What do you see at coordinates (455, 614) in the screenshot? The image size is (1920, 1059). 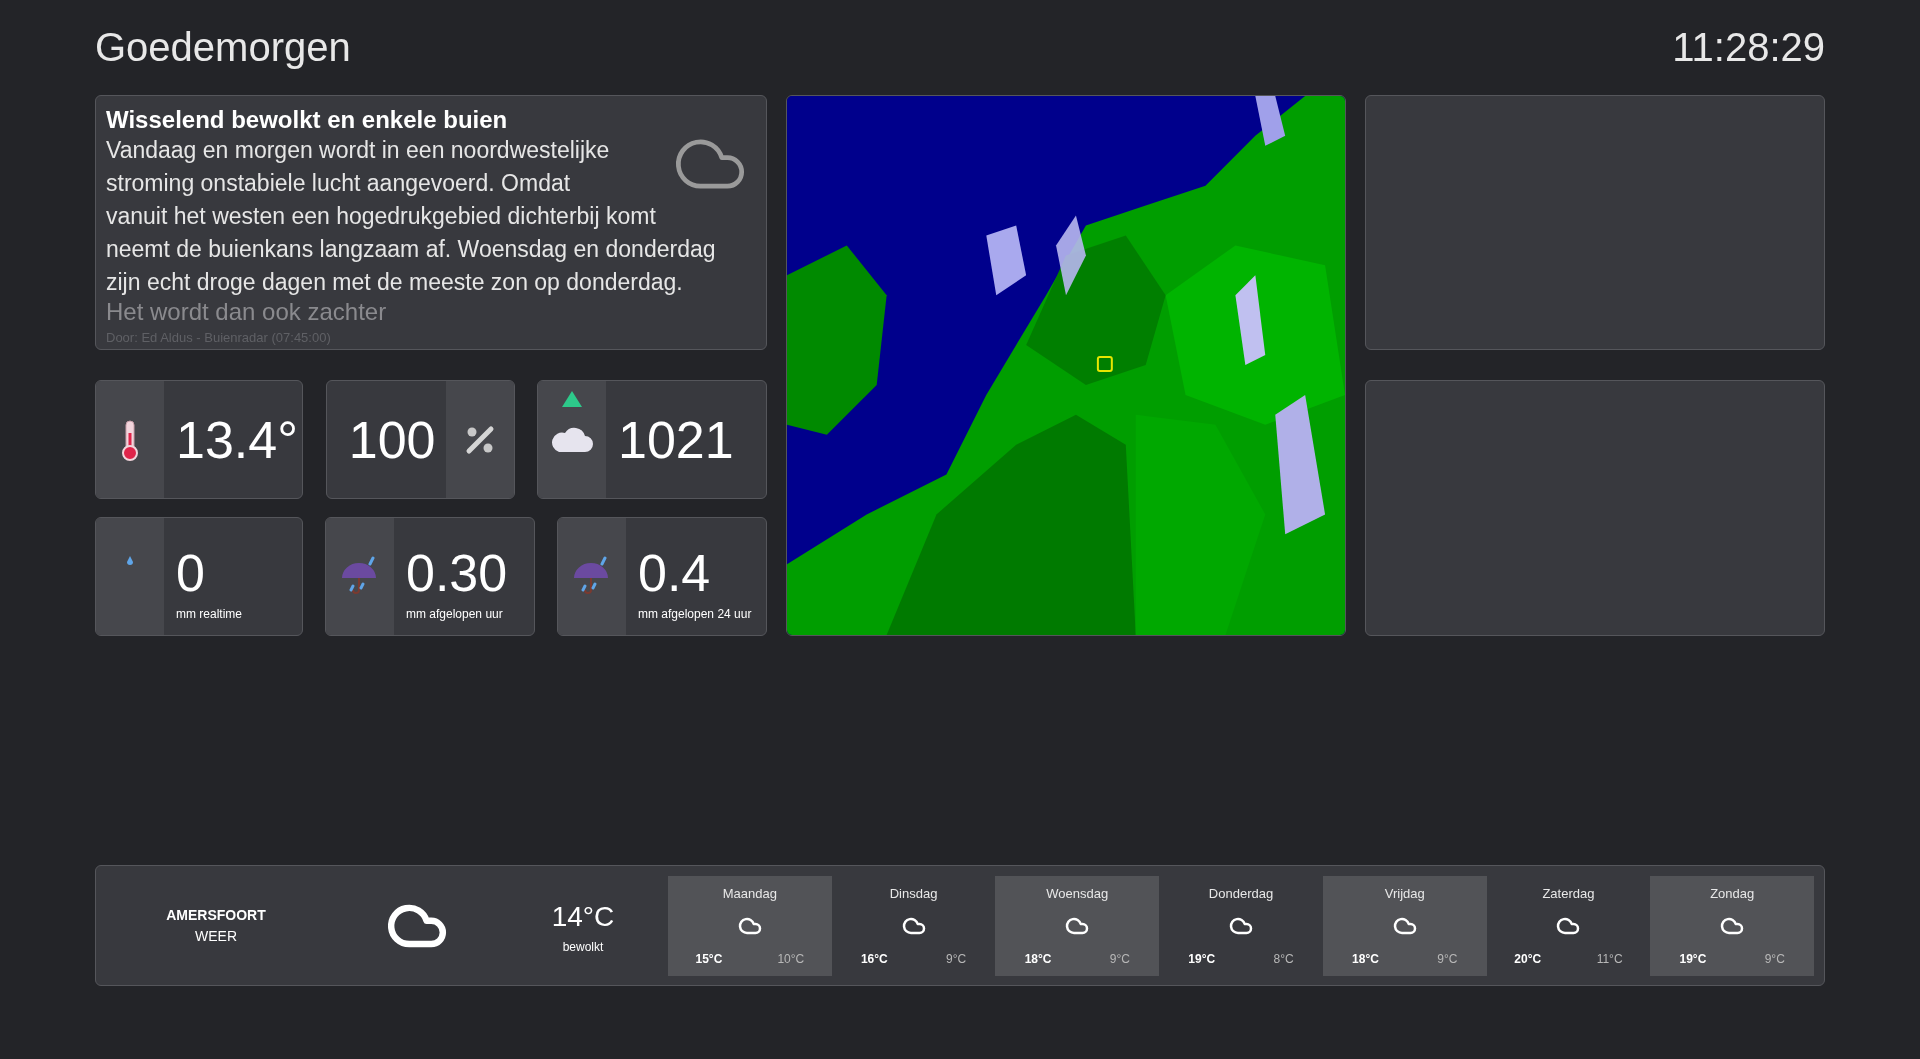 I see `rain-unit: mm afgelopen uur` at bounding box center [455, 614].